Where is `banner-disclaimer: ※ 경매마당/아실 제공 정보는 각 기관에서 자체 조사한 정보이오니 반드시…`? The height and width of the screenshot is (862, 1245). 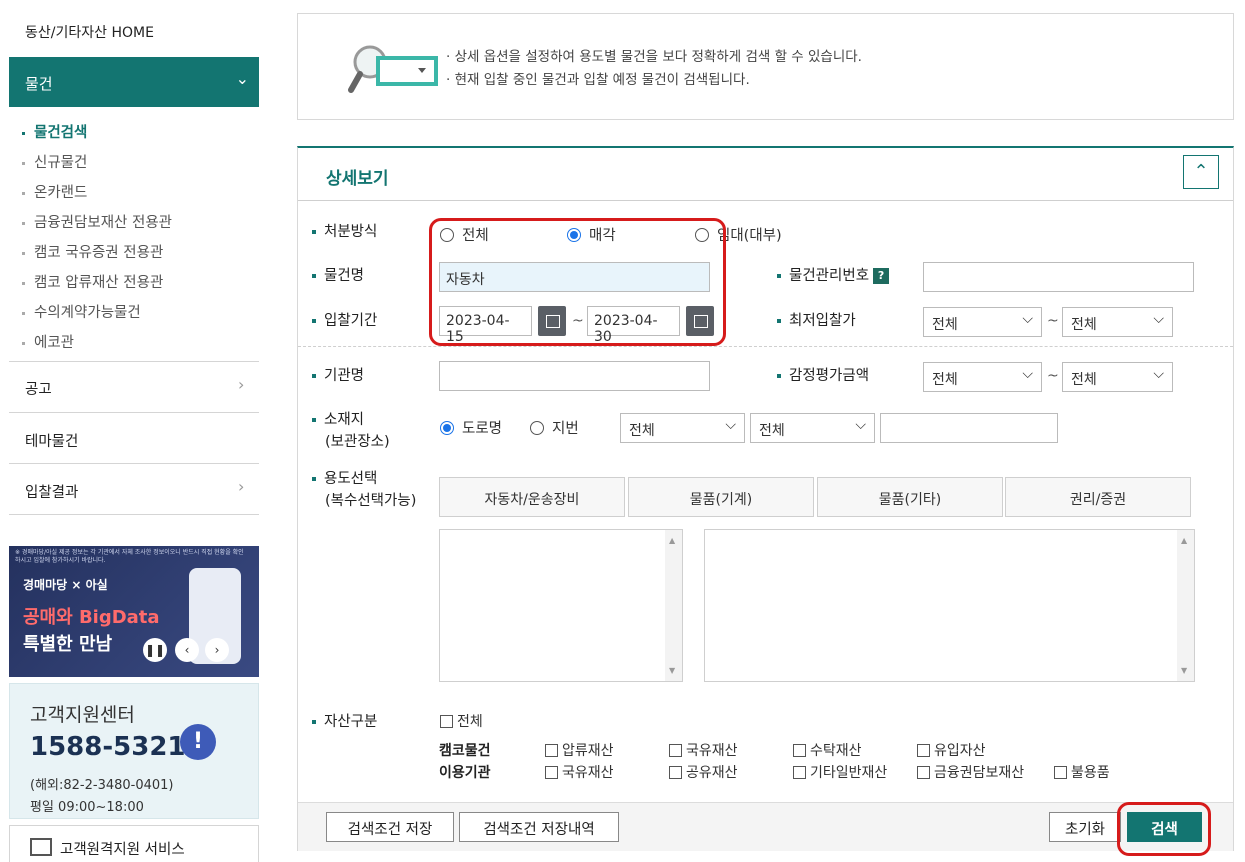 banner-disclaimer: ※ 경매마당/아실 제공 정보는 각 기관에서 자체 조사한 정보이오니 반드시… is located at coordinates (129, 556).